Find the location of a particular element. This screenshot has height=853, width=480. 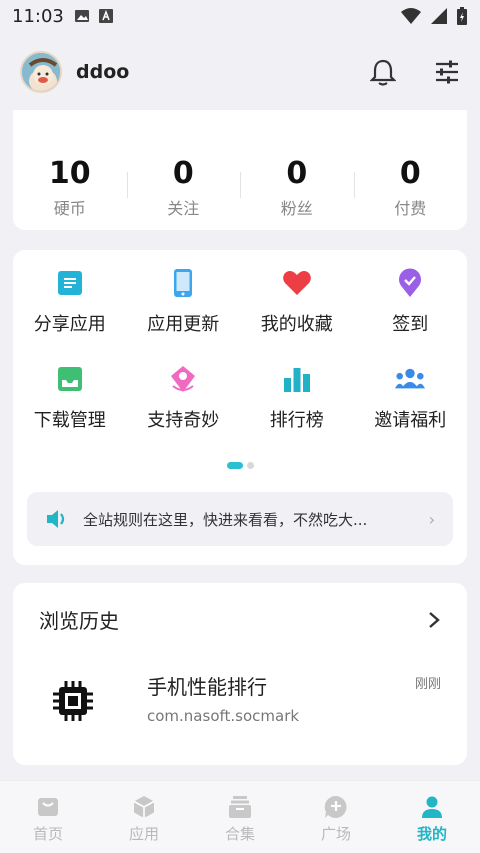

profile-header: ddoo is located at coordinates (240, 72).